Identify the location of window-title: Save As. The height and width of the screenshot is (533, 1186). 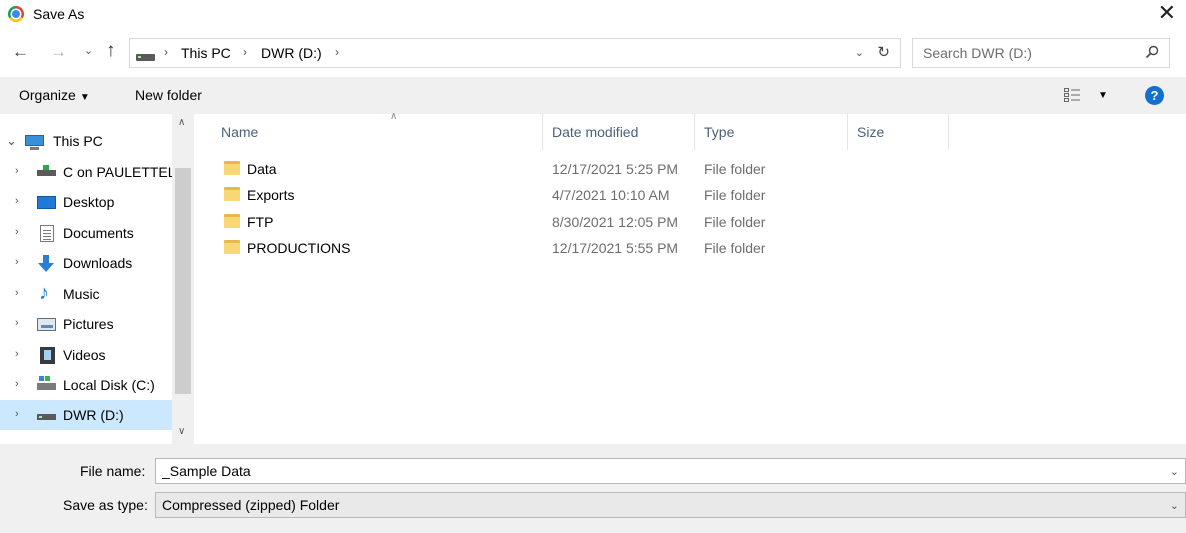
(59, 14).